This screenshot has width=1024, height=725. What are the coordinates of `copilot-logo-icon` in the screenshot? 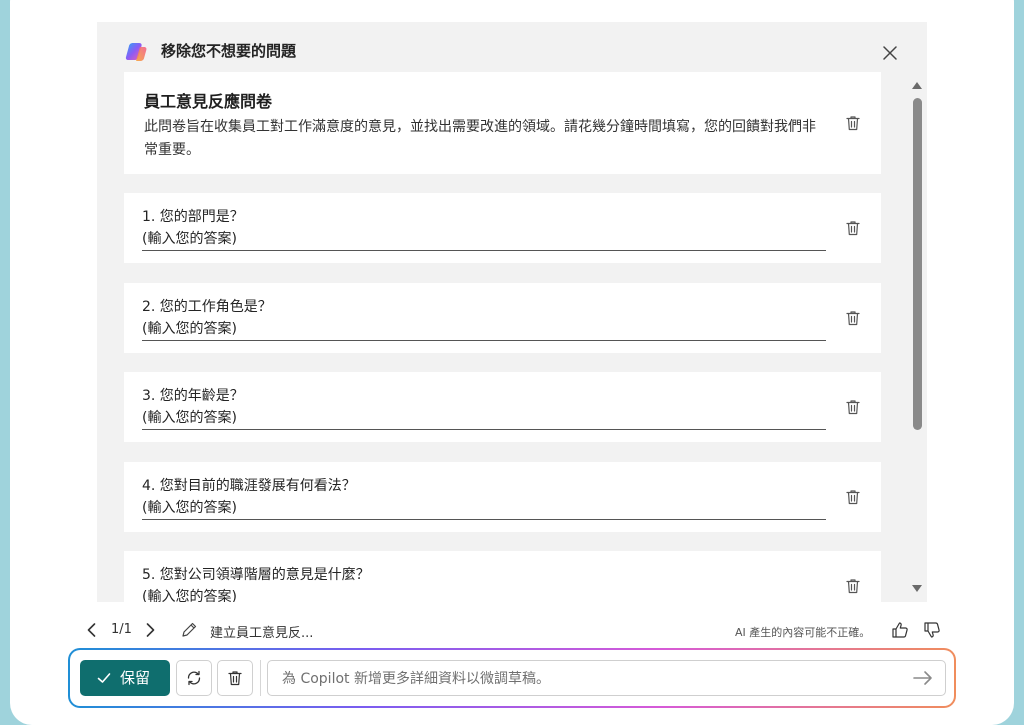 It's located at (136, 52).